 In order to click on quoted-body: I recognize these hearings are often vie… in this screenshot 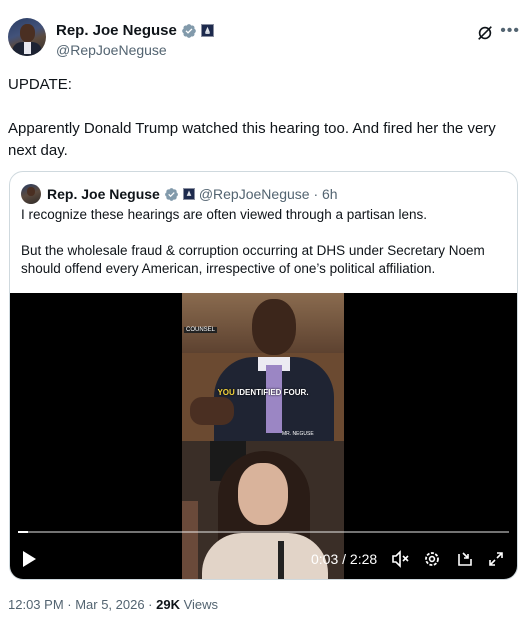, I will do `click(265, 242)`.